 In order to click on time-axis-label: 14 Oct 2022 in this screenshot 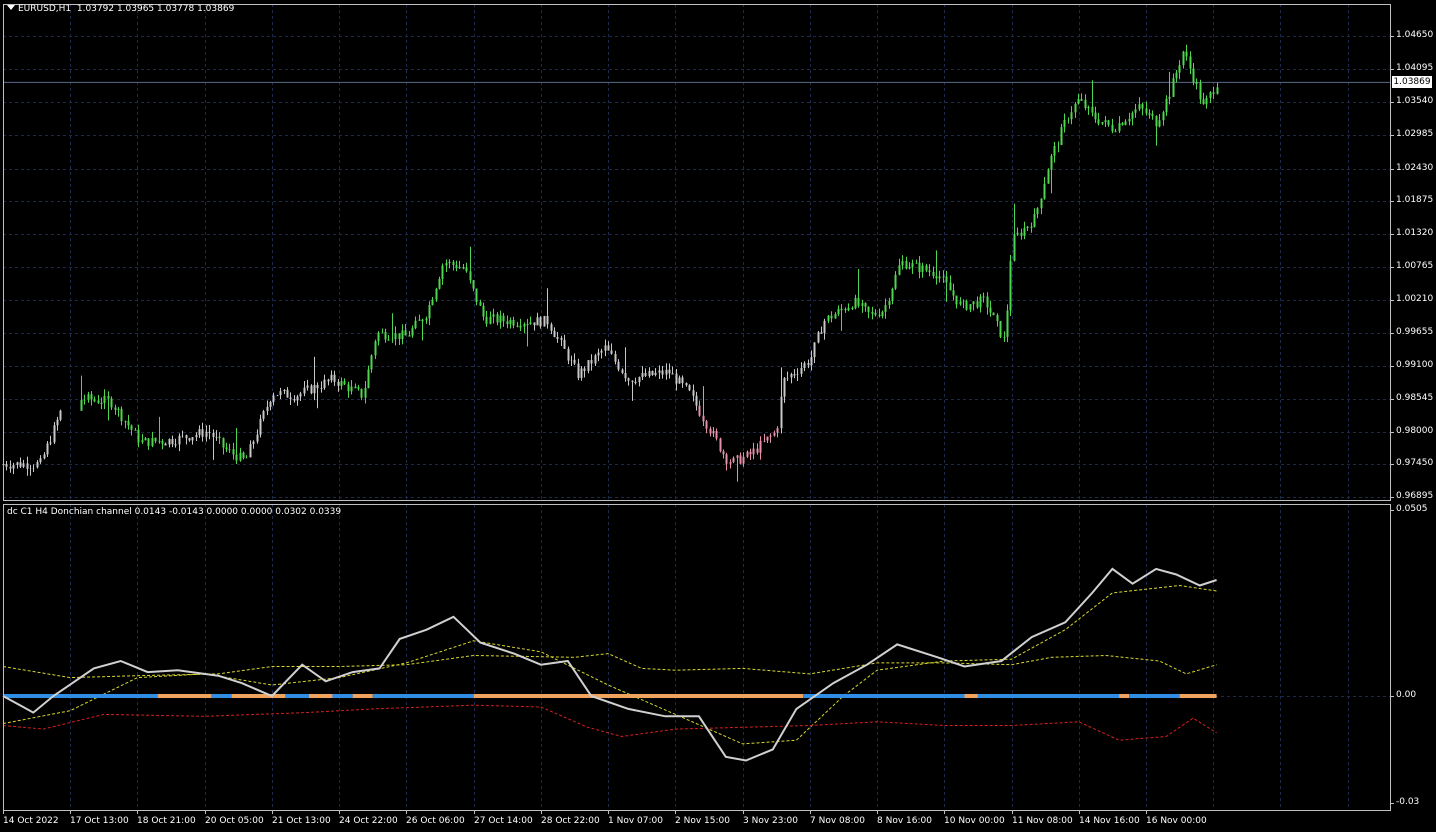, I will do `click(31, 821)`.